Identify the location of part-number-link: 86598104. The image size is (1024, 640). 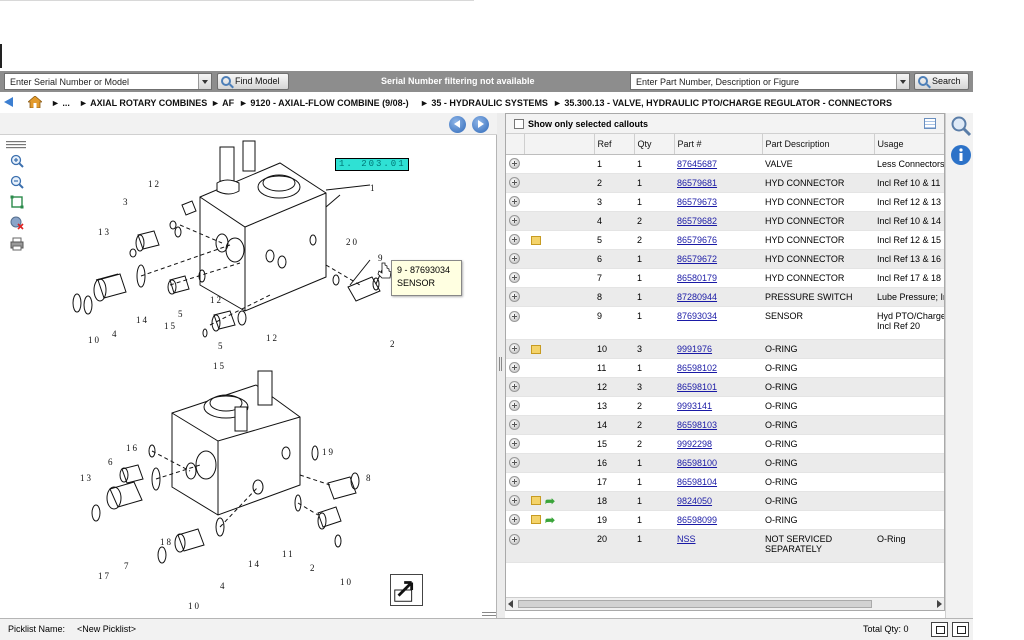
(697, 482).